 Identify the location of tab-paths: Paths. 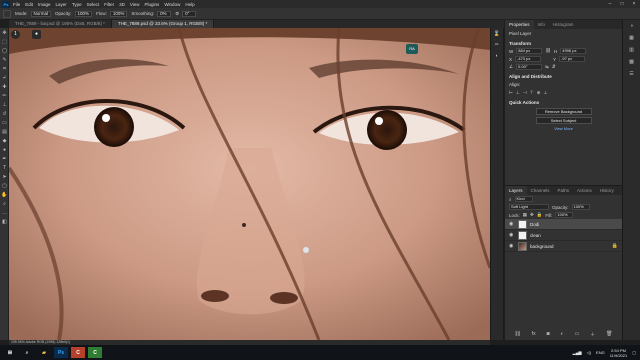
(564, 190).